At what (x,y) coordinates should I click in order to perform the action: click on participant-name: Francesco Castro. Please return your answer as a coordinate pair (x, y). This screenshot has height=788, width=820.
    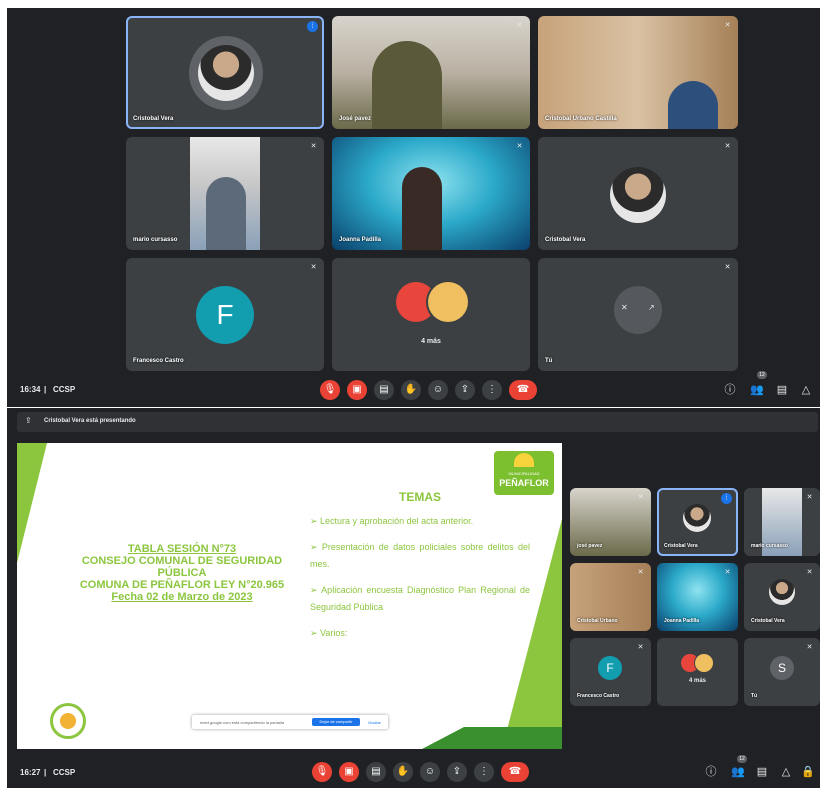
    Looking at the image, I should click on (158, 361).